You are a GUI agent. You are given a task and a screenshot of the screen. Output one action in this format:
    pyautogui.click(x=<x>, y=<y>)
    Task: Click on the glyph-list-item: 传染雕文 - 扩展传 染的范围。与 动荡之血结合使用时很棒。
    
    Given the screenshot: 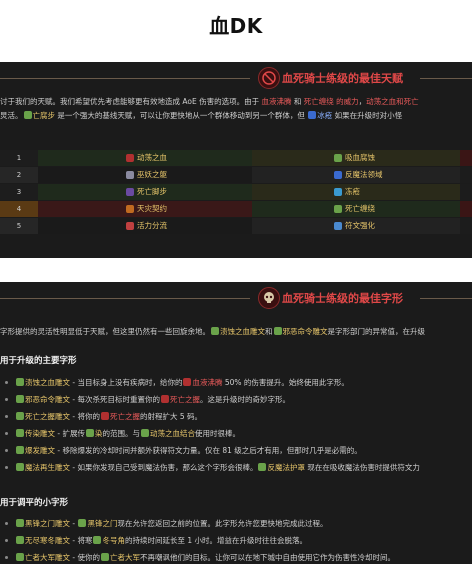 What is the action you would take?
    pyautogui.click(x=120, y=434)
    